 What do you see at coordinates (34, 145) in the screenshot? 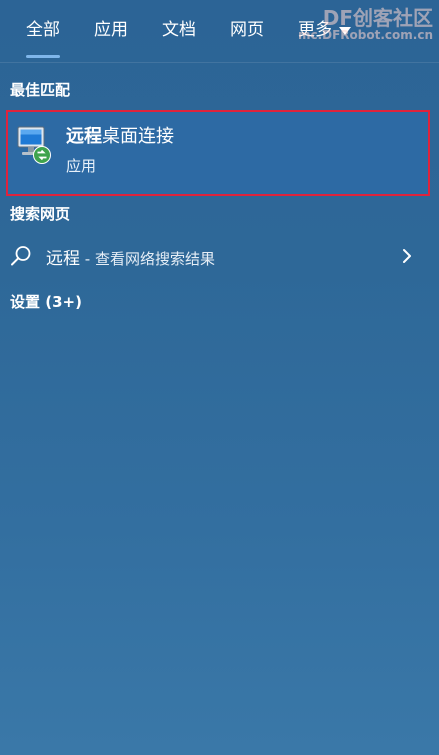
I see `remote-desktop-icon` at bounding box center [34, 145].